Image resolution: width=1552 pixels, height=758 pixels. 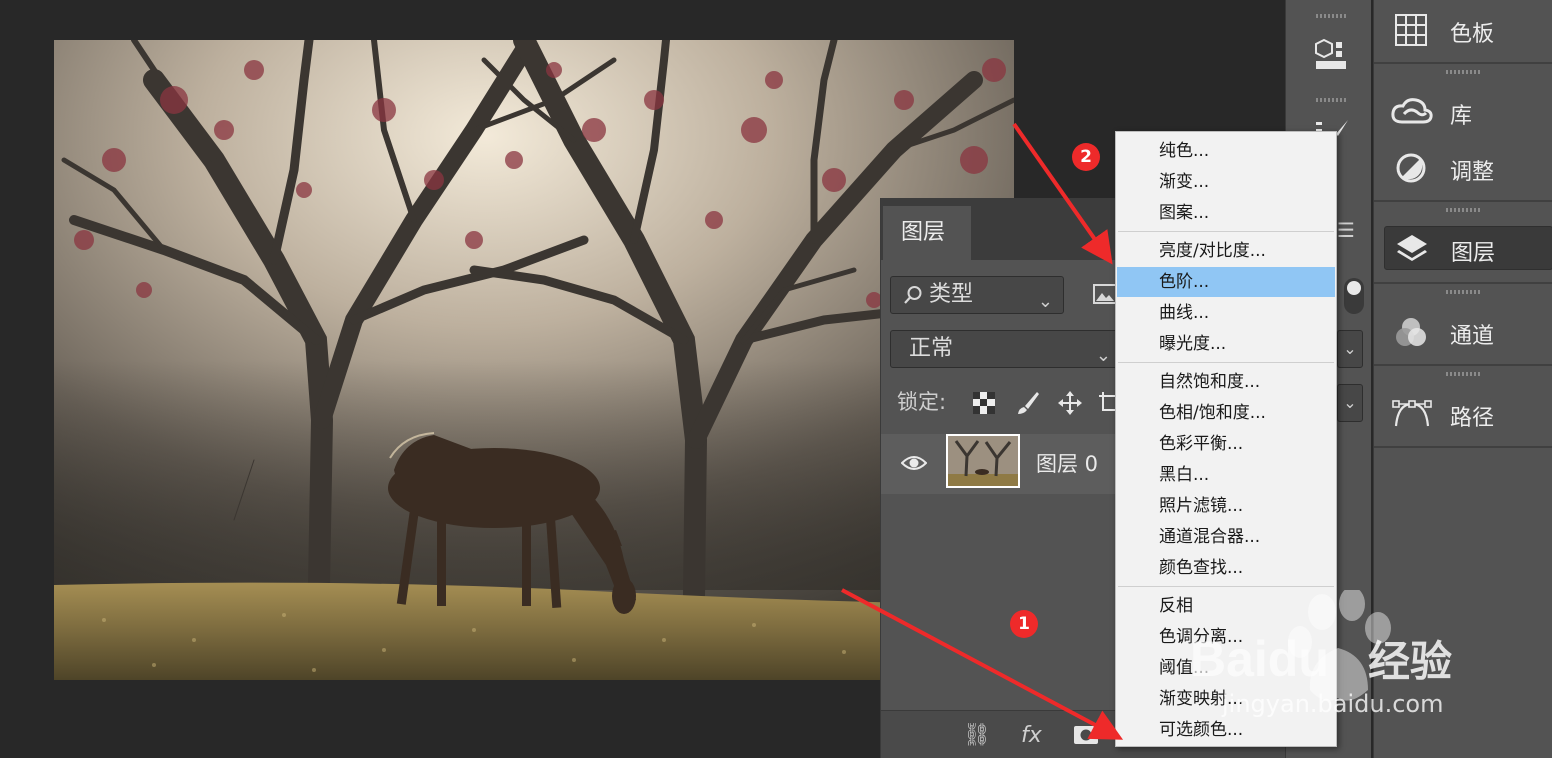 I want to click on opacity-dropdown: ⌄, so click(x=1350, y=349).